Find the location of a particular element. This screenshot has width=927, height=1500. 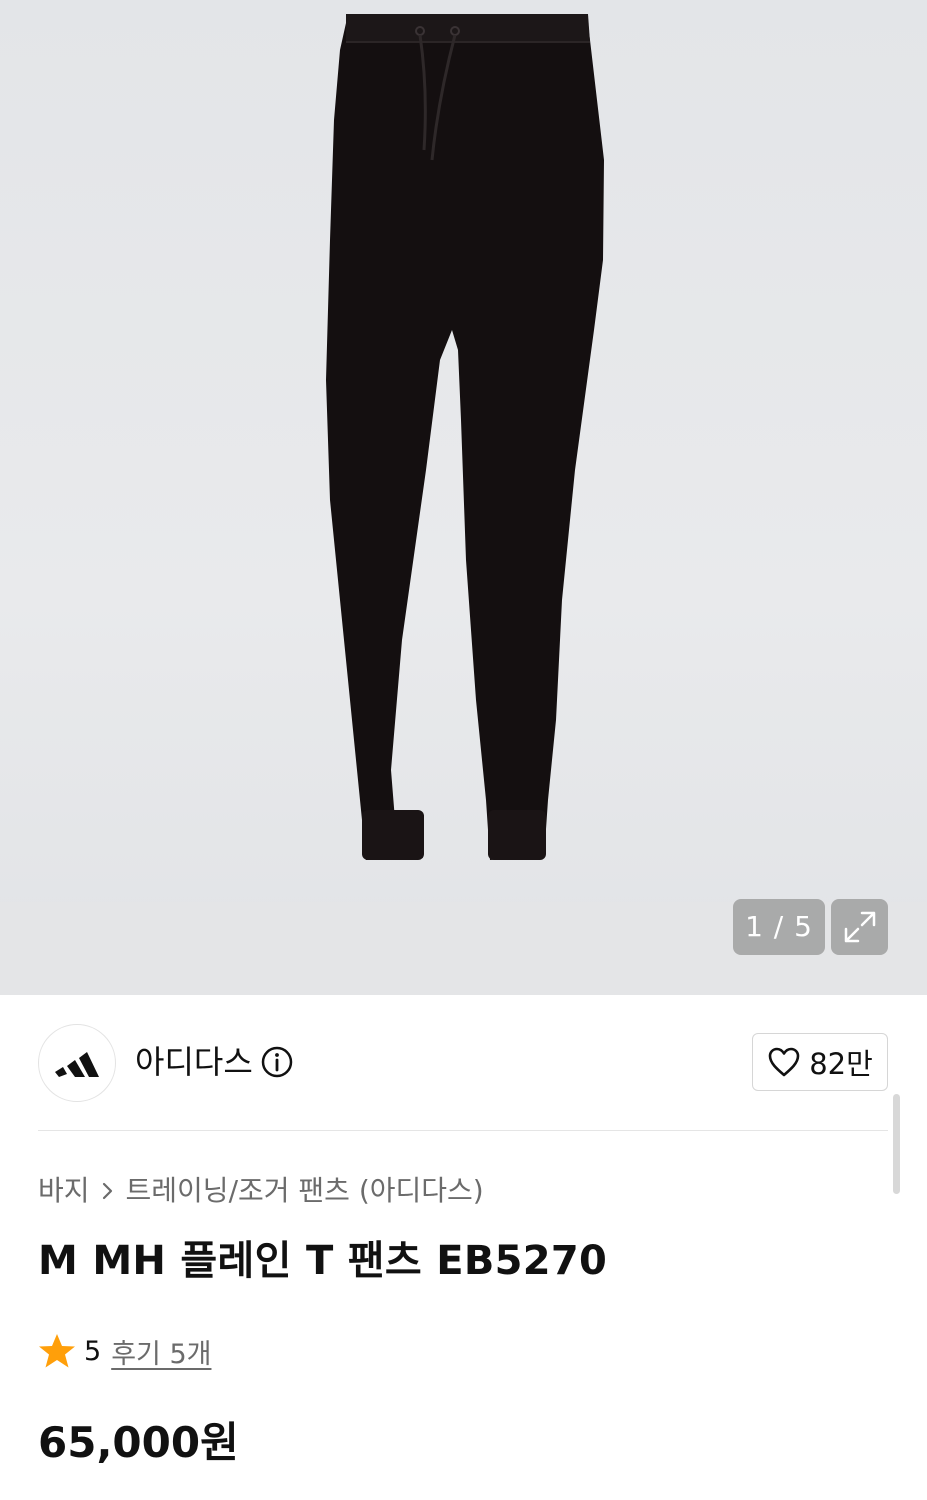

star-icon is located at coordinates (57, 1351).